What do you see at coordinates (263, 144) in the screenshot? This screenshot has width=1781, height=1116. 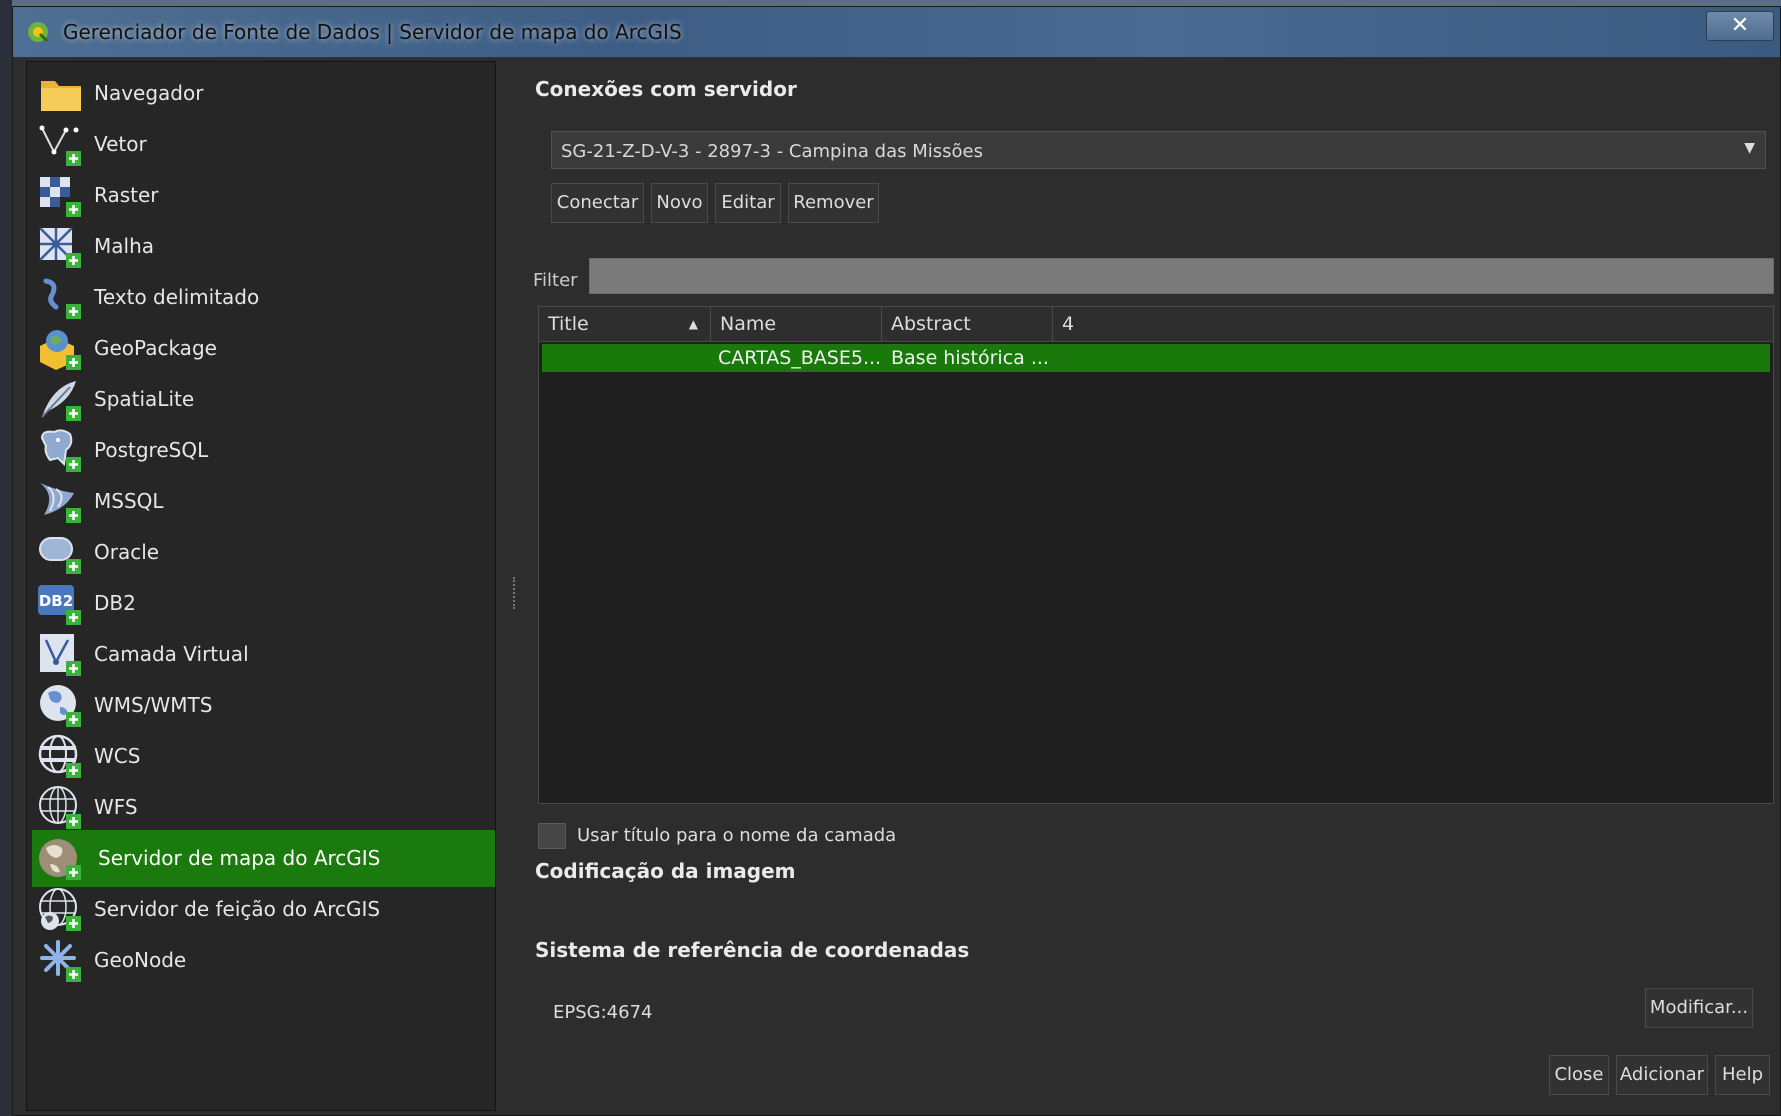 I see `sidebar-item-vetor: Vetor` at bounding box center [263, 144].